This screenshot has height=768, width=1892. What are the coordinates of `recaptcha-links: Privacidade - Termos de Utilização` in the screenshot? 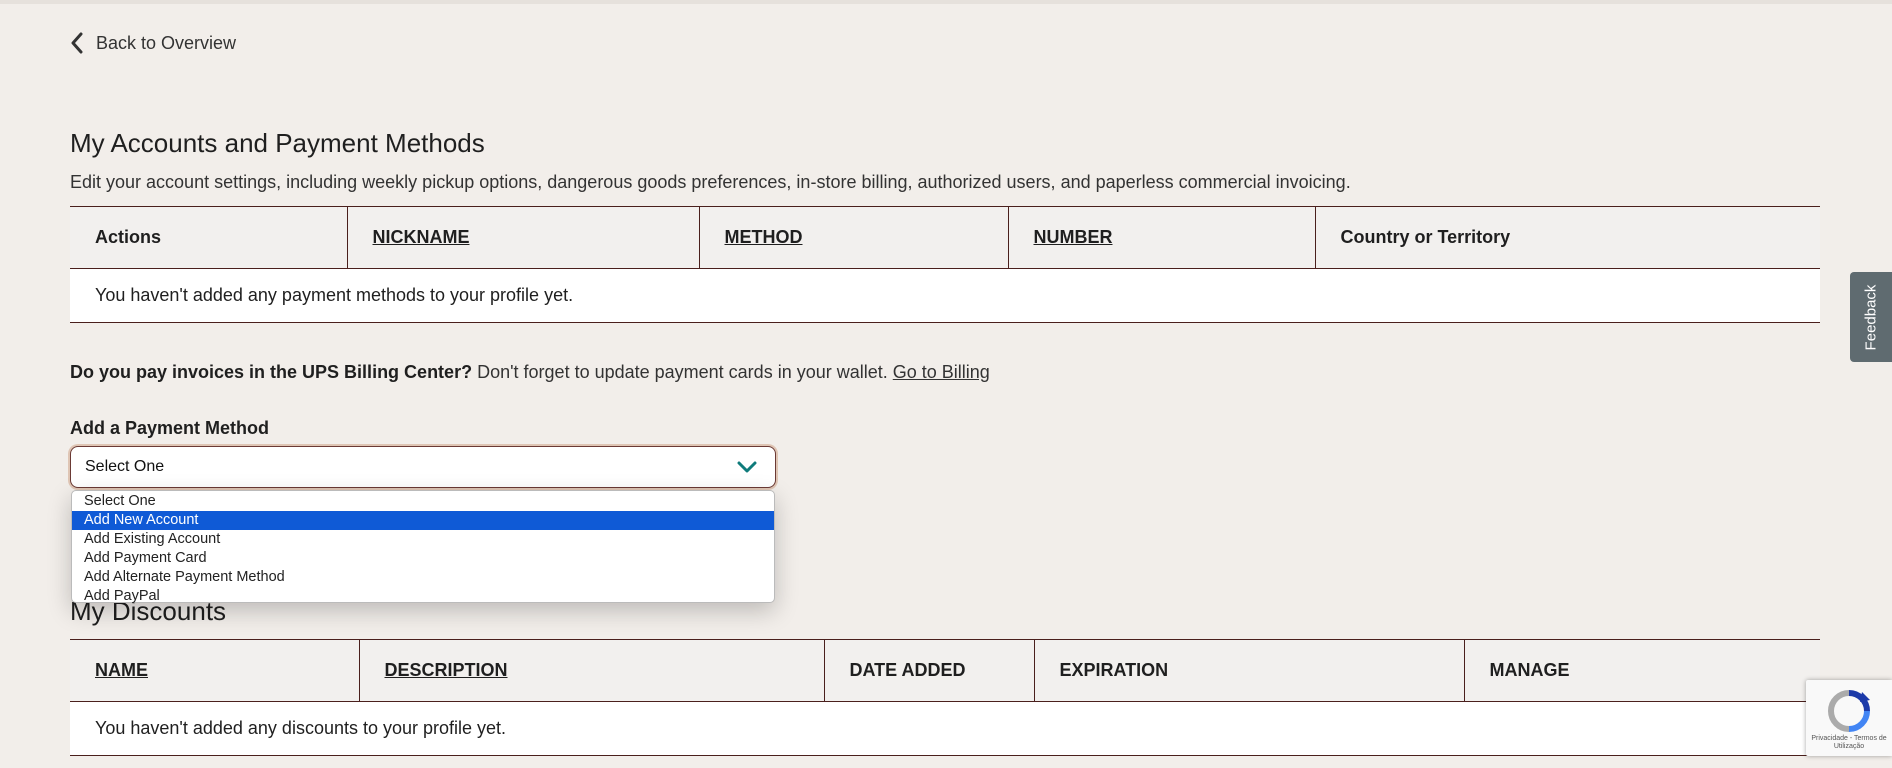 It's located at (1849, 742).